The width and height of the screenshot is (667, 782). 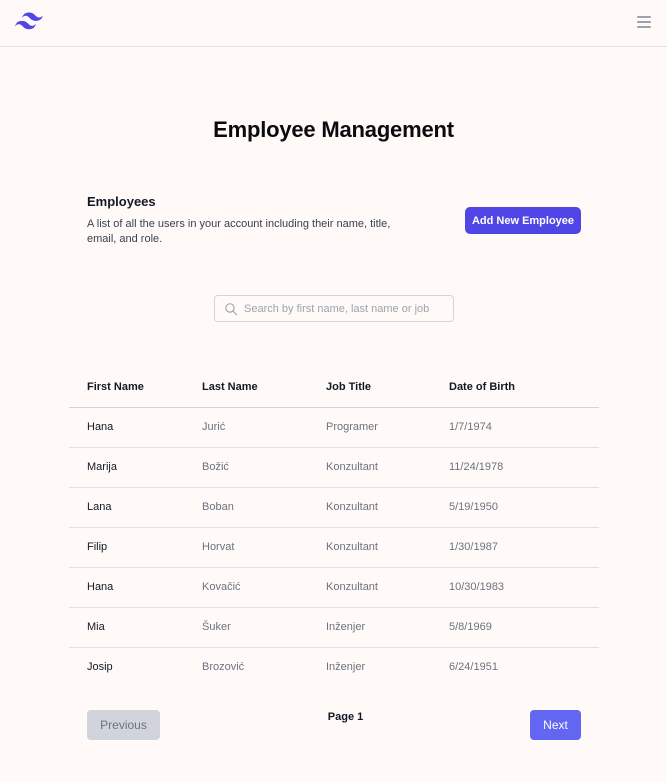 I want to click on cell-last-name: Kovačić, so click(x=264, y=587).